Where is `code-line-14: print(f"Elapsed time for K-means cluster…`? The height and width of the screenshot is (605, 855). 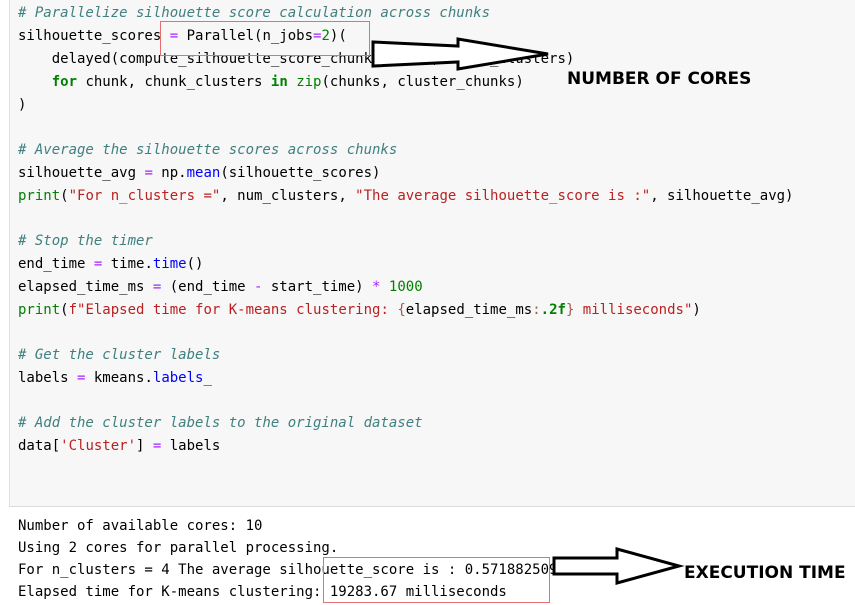
code-line-14: print(f"Elapsed time for K-means cluster… is located at coordinates (359, 310).